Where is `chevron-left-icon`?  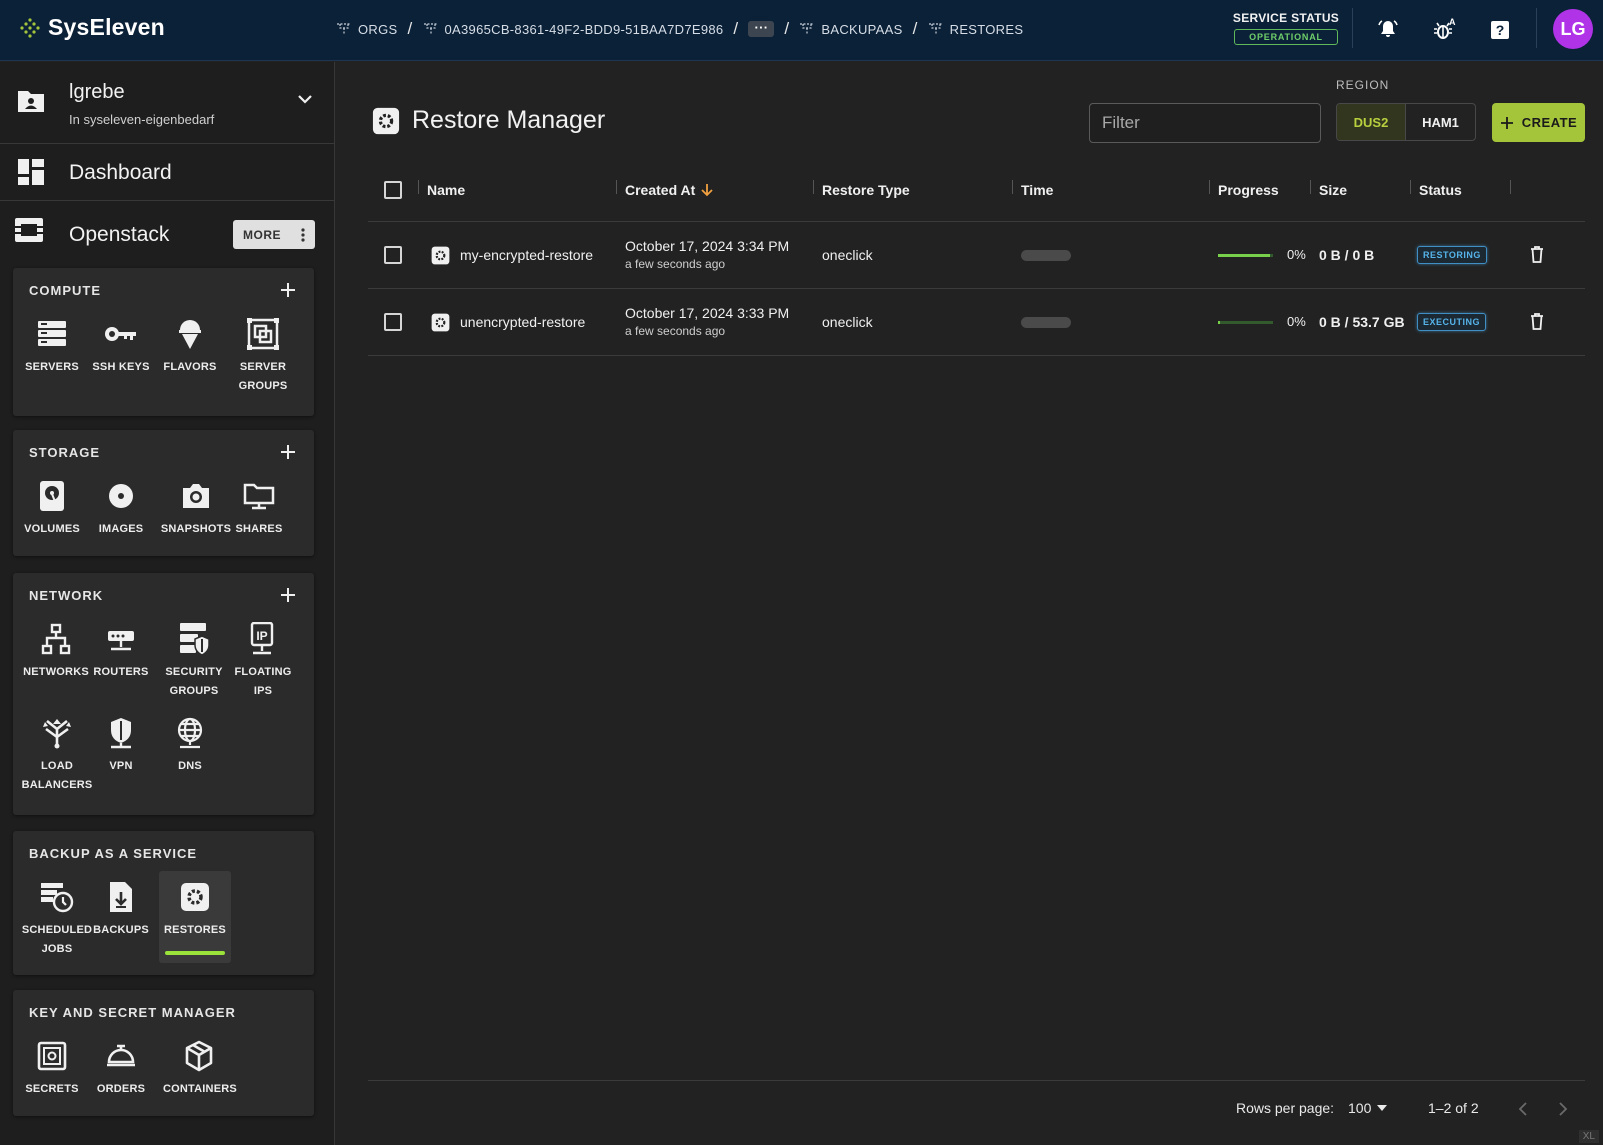
chevron-left-icon is located at coordinates (1523, 1109).